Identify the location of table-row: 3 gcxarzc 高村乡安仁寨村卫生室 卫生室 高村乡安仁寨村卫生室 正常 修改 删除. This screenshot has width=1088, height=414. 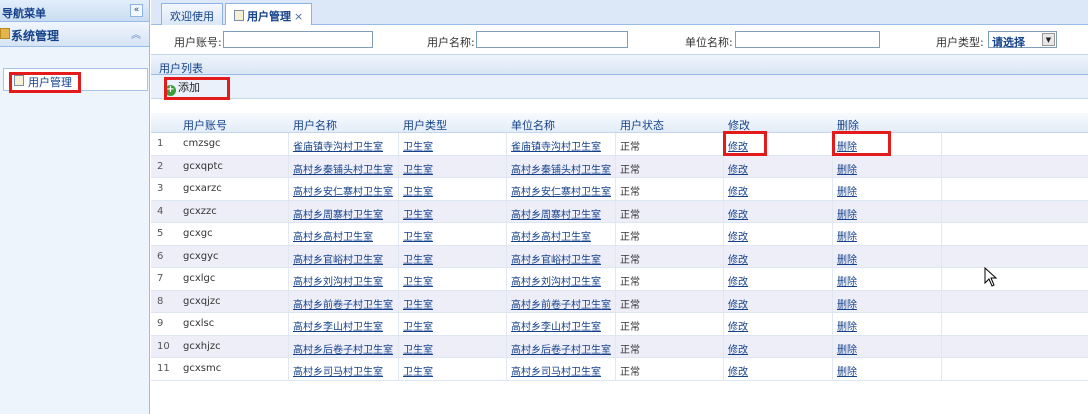
(619, 189).